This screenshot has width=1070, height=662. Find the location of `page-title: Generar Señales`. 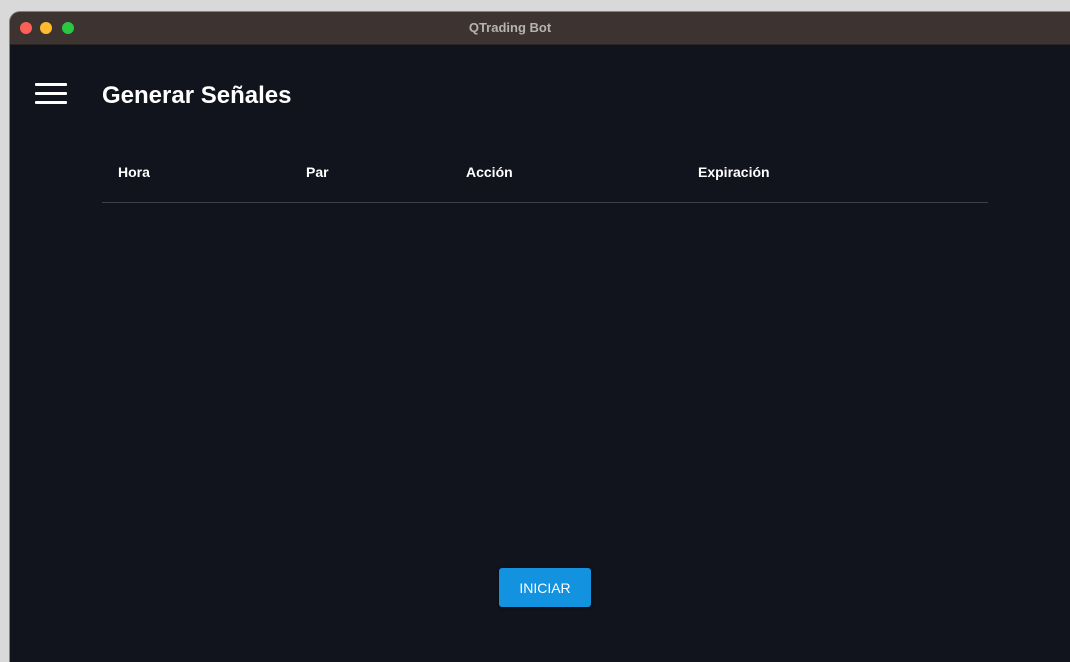

page-title: Generar Señales is located at coordinates (197, 95).